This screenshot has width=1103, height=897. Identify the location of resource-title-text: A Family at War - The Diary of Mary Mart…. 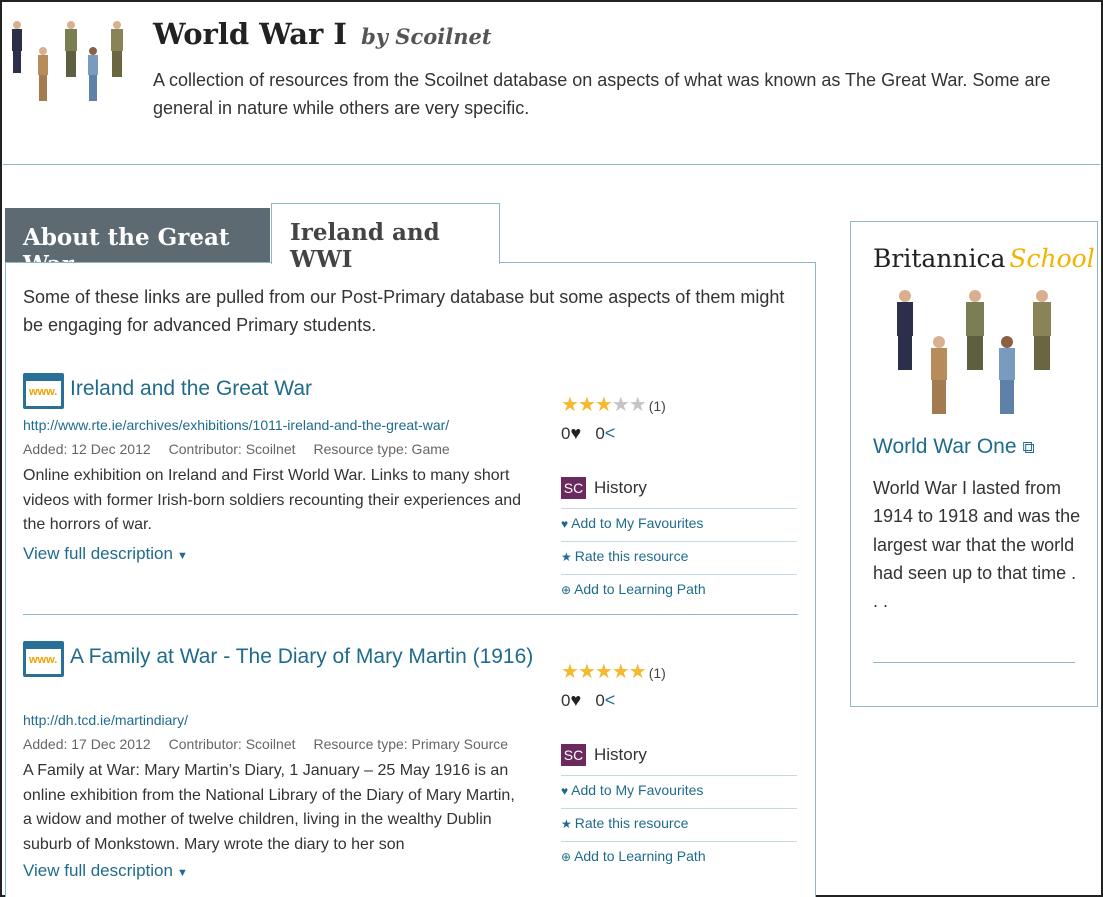
(302, 656).